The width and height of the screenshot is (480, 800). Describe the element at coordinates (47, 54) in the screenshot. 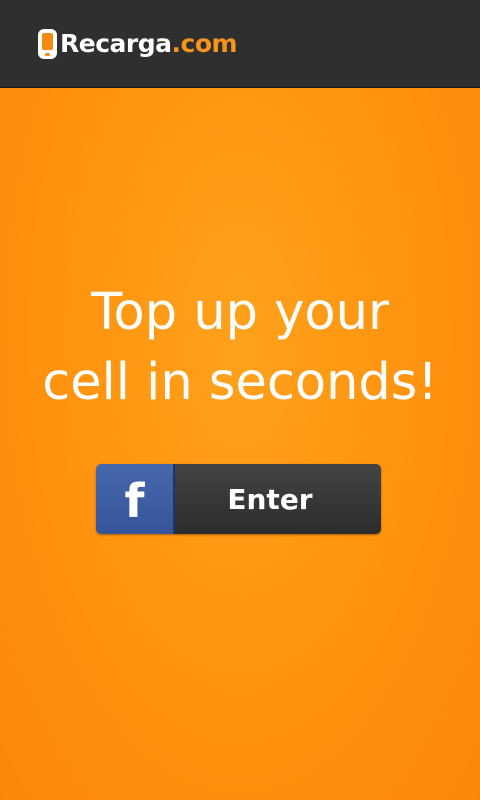

I see `phone-button` at that location.